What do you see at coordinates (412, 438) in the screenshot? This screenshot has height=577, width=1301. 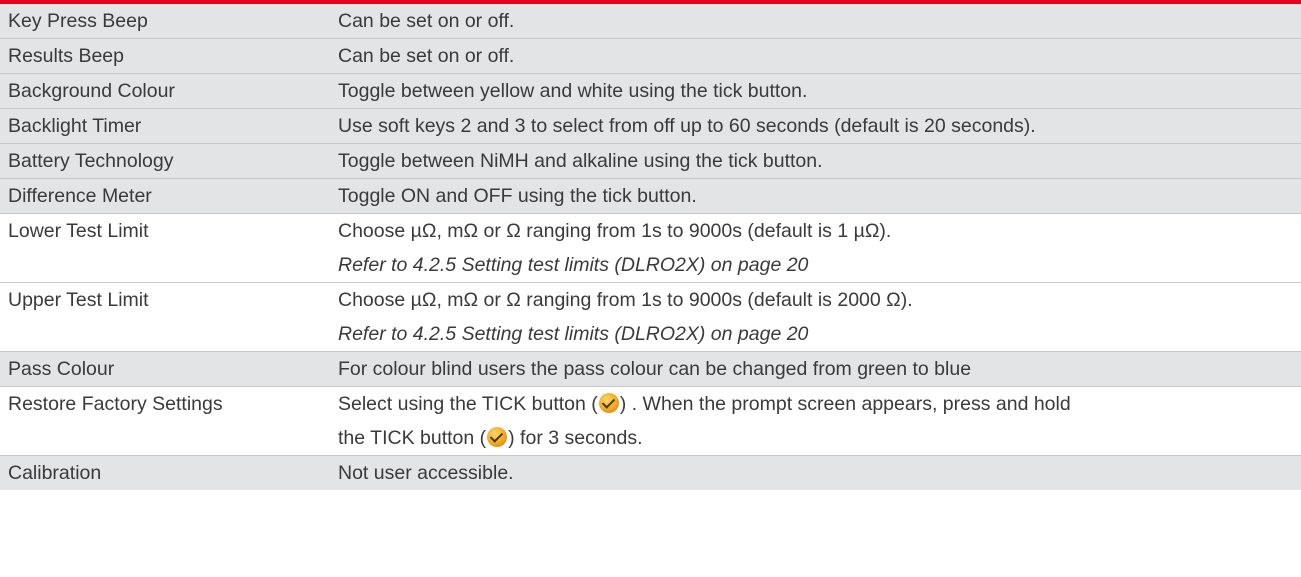 I see `description-text: the TICK button (` at bounding box center [412, 438].